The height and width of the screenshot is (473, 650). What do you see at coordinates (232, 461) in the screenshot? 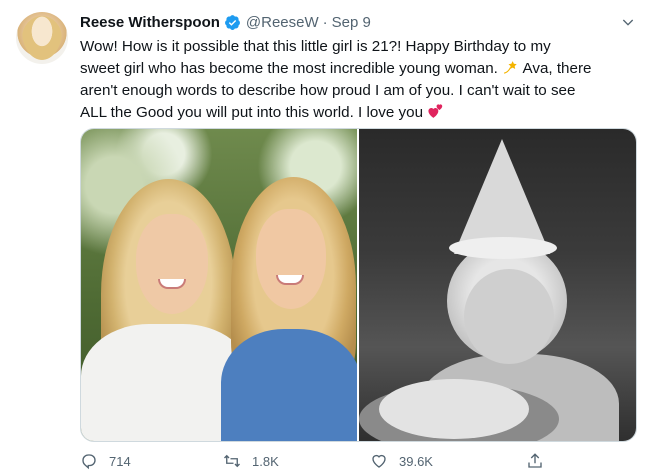
I see `retweet-icon` at bounding box center [232, 461].